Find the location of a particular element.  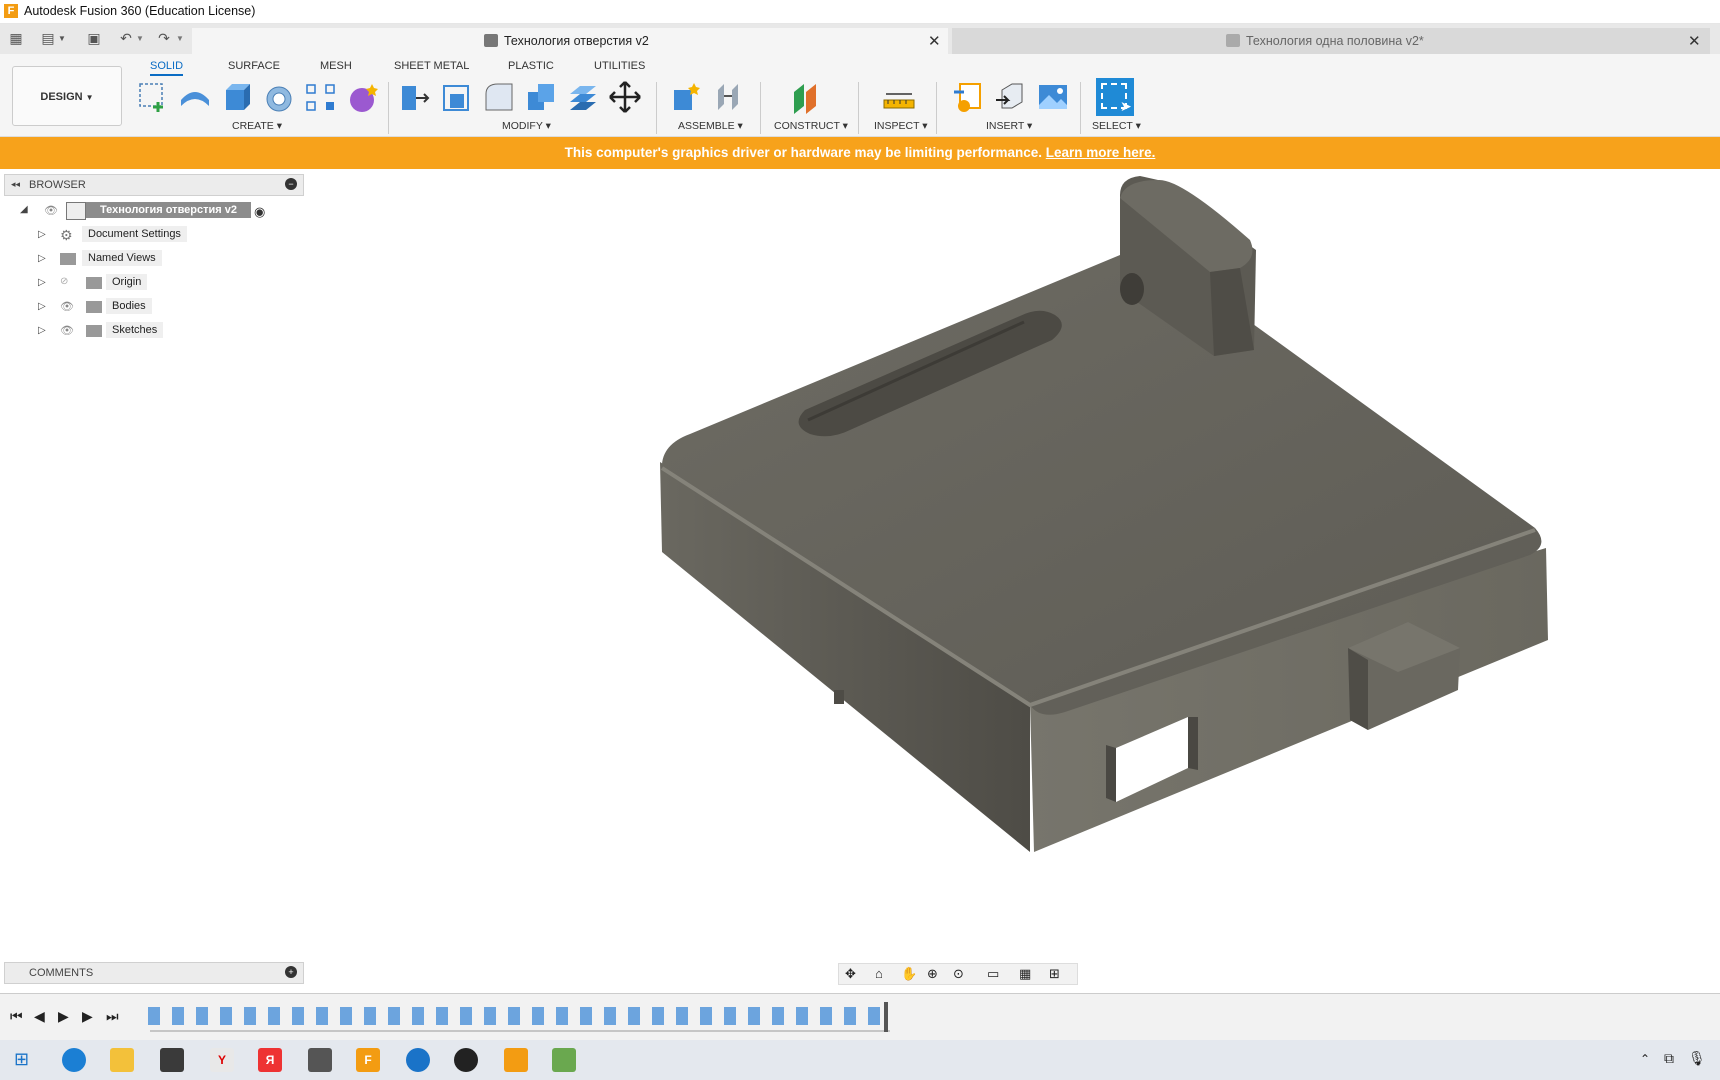

display-settings-icon: ▭ is located at coordinates (993, 974).